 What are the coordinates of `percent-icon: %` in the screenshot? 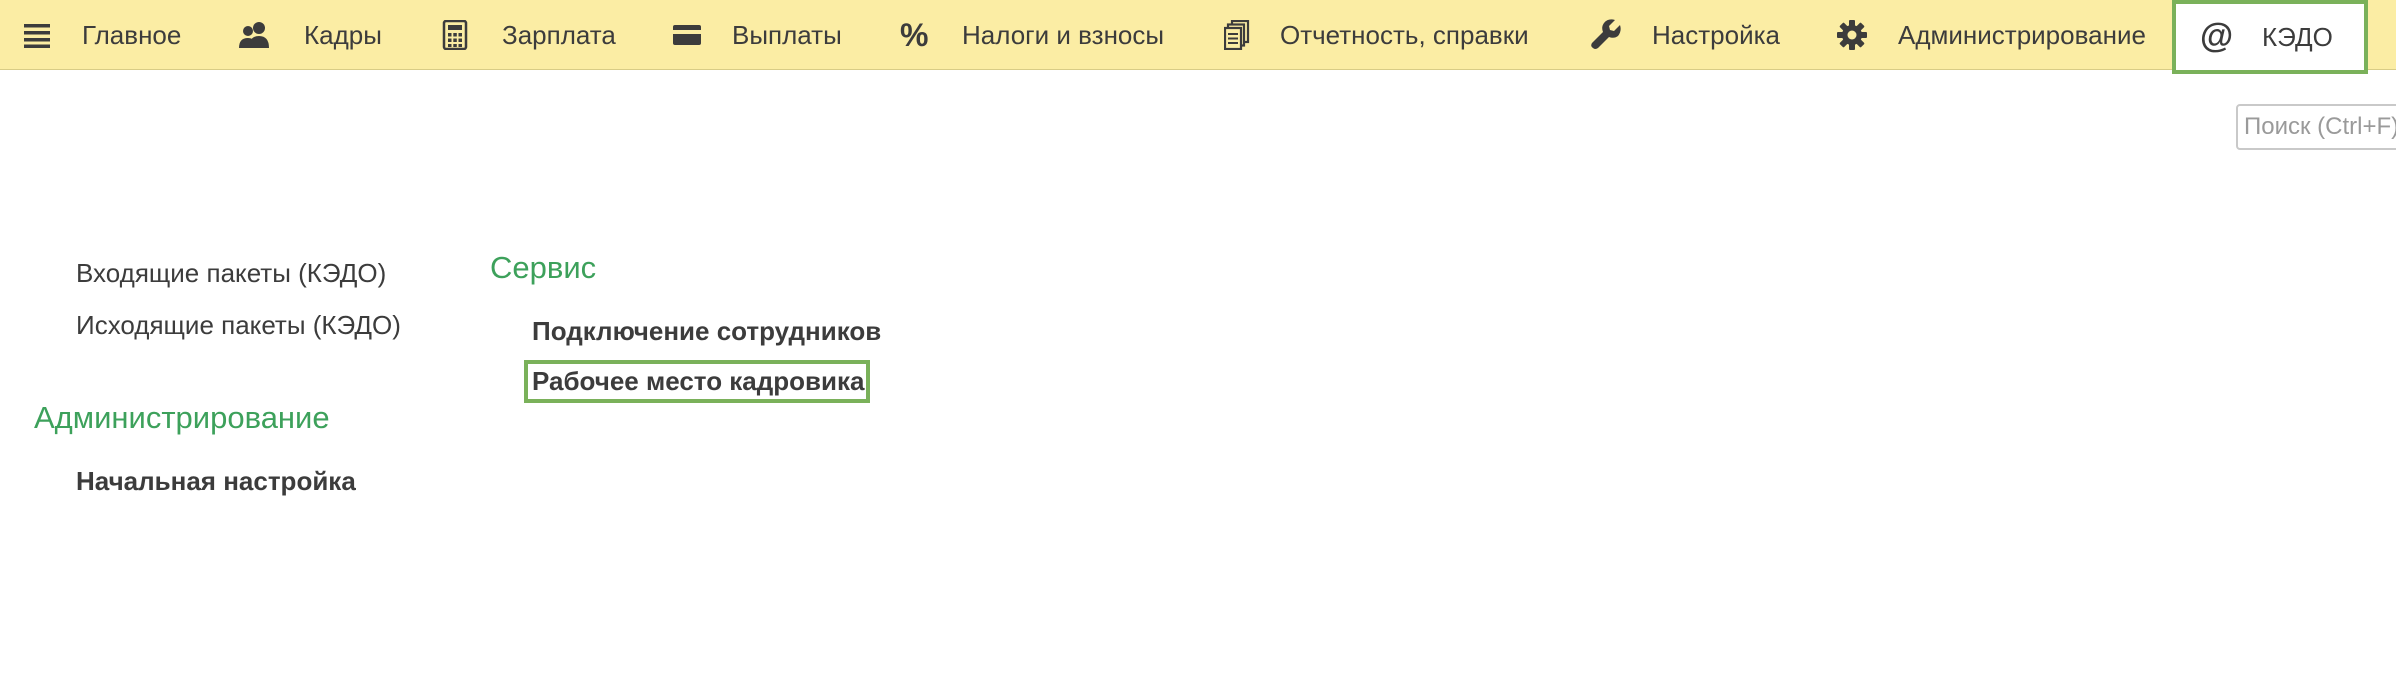 It's located at (914, 35).